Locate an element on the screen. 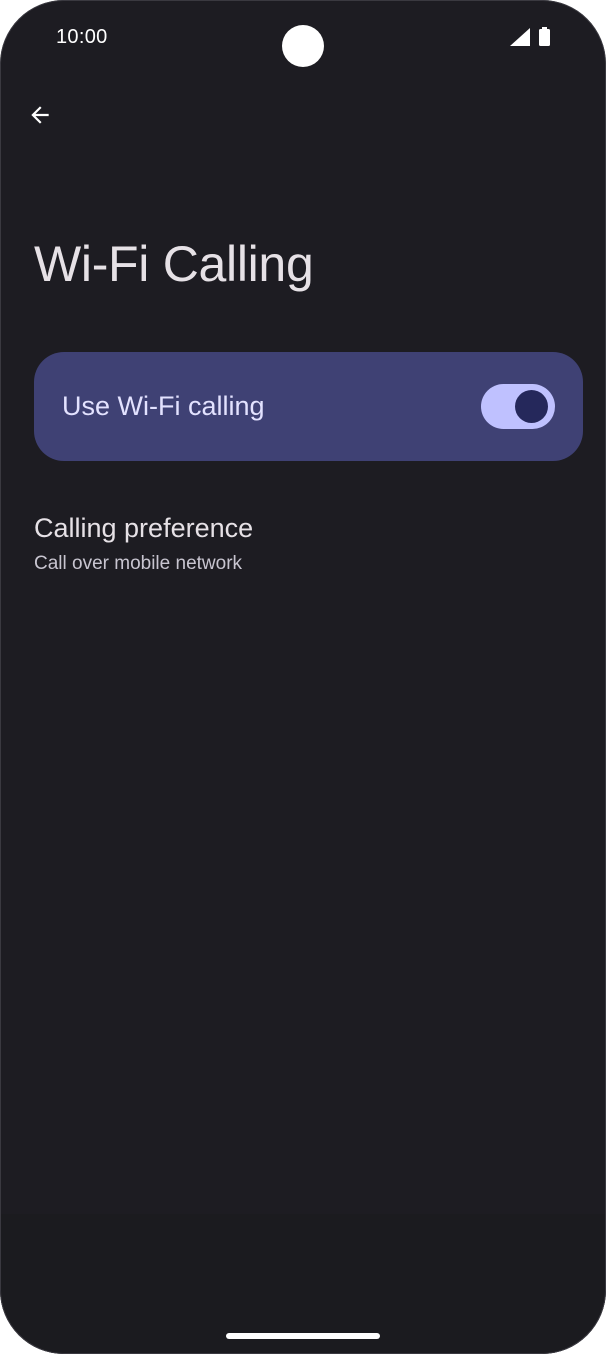 Image resolution: width=606 pixels, height=1354 pixels. gesture-navigation-handle is located at coordinates (303, 1336).